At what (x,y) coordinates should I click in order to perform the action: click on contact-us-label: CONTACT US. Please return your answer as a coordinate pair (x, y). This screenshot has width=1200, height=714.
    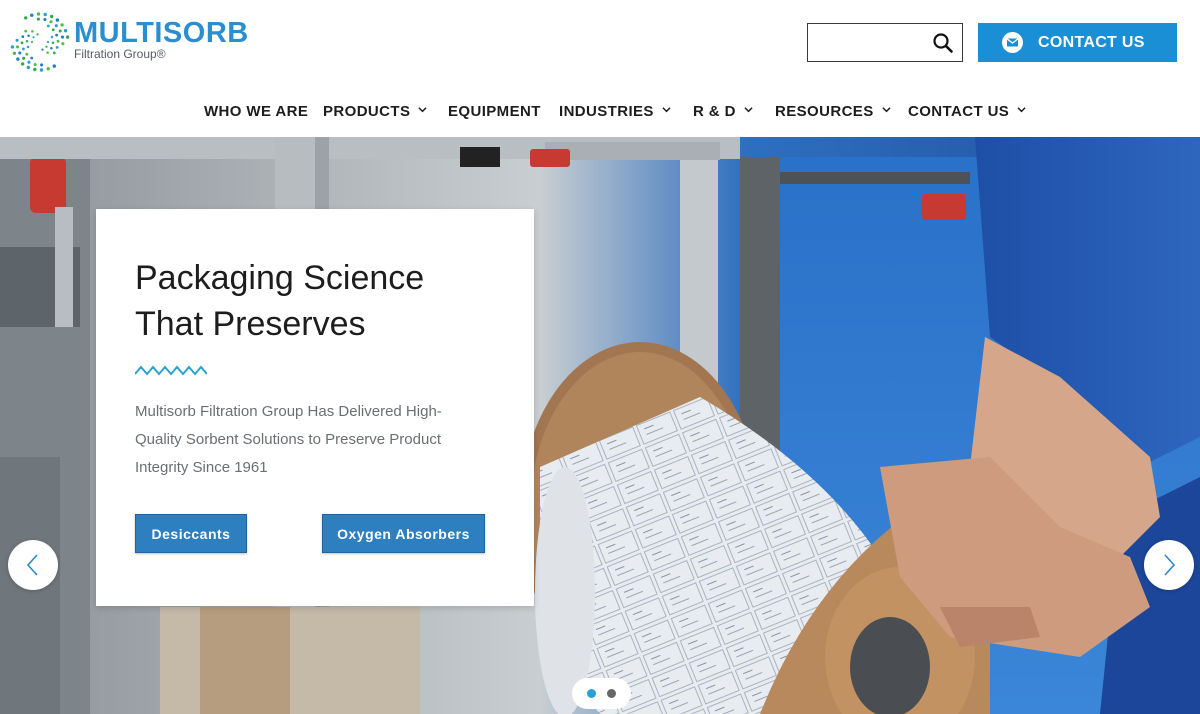
    Looking at the image, I should click on (1091, 42).